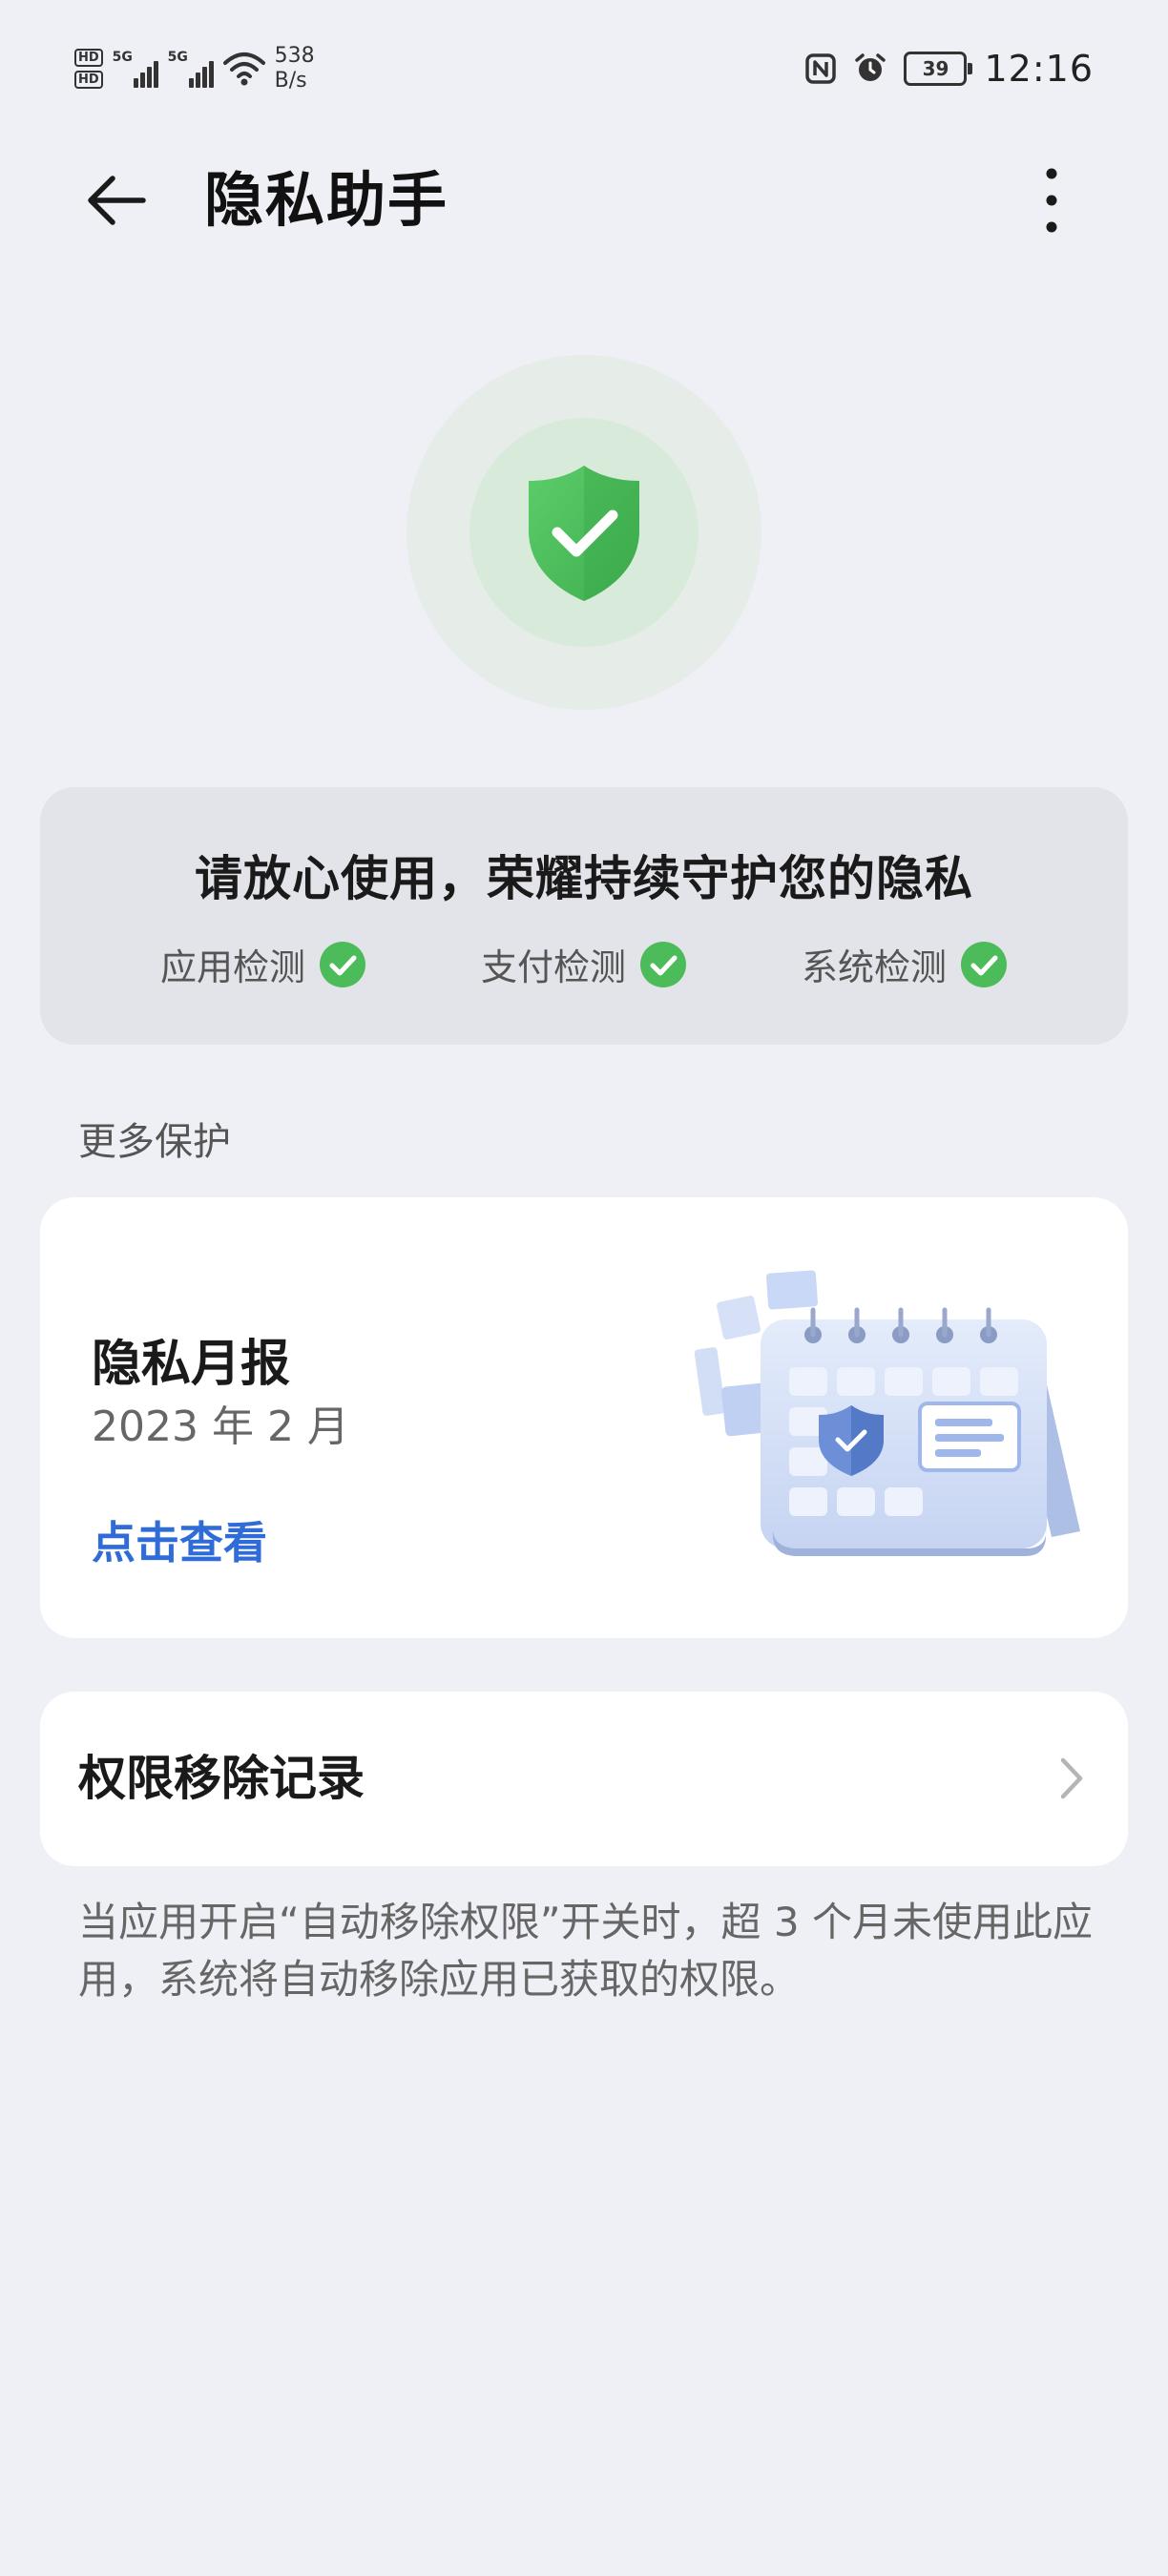 This screenshot has height=2576, width=1168. Describe the element at coordinates (179, 1539) in the screenshot. I see `view-report-link: 点击查看` at that location.